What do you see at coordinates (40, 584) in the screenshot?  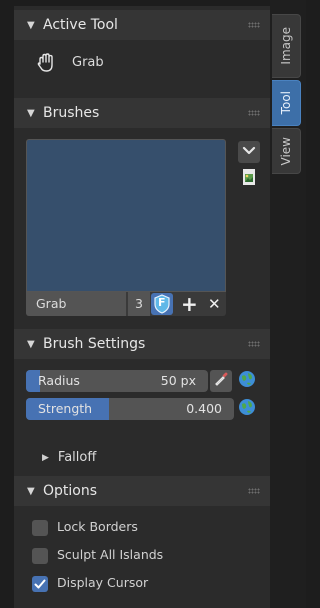 I see `display-cursor-checkbox` at bounding box center [40, 584].